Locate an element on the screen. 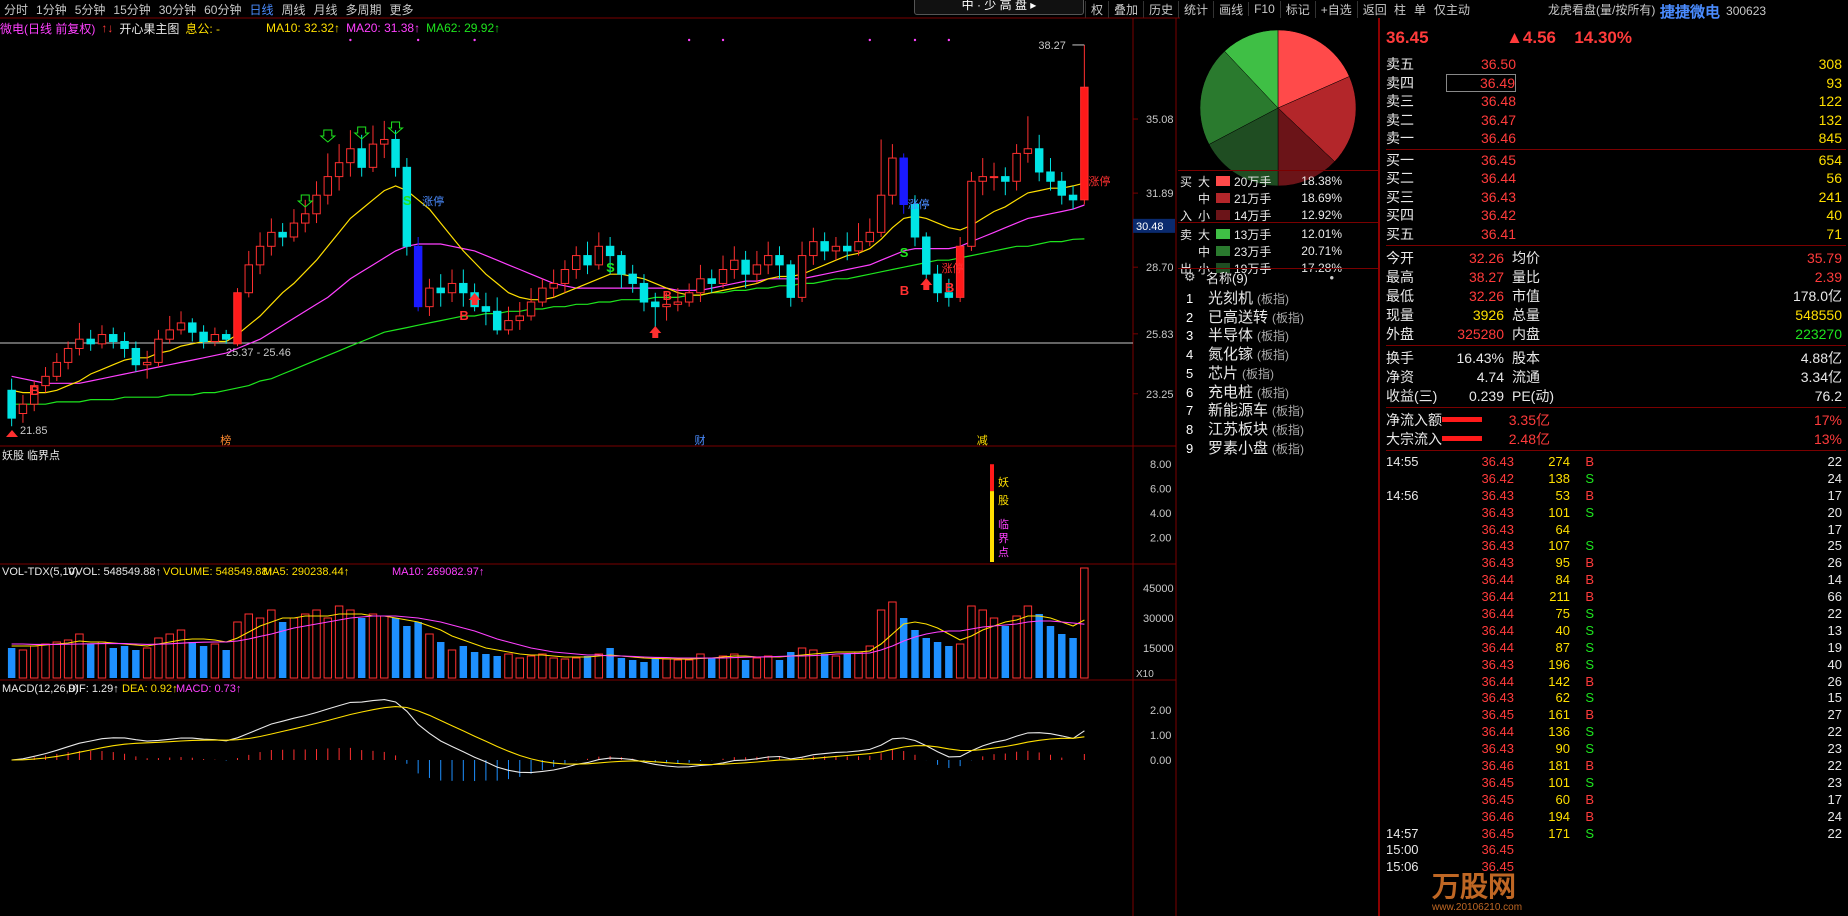  orderbook-row-3: 卖二 36.47 132 is located at coordinates (1616, 120).